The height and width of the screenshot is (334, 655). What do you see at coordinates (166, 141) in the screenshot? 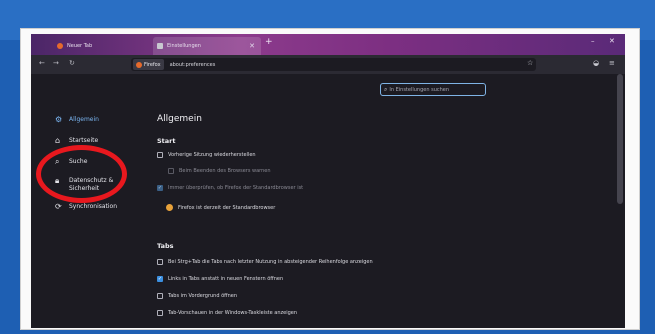
I see `section-title-start: Start` at bounding box center [166, 141].